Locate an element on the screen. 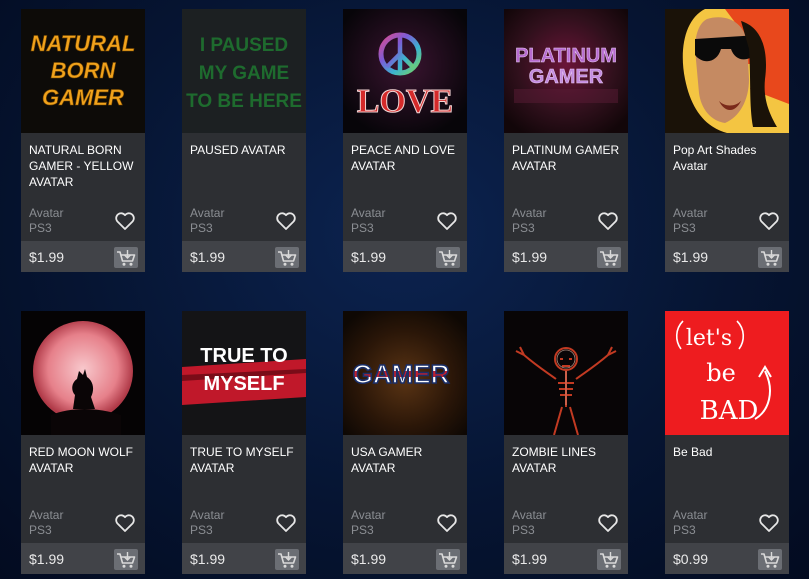 This screenshot has height=579, width=809. platinum-gamer-art: PLATINUM GAMER is located at coordinates (566, 71).